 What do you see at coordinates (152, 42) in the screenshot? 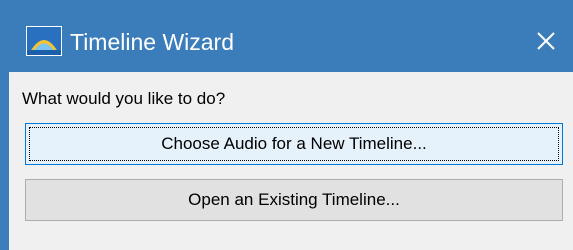
I see `window-title: Timeline Wizard` at bounding box center [152, 42].